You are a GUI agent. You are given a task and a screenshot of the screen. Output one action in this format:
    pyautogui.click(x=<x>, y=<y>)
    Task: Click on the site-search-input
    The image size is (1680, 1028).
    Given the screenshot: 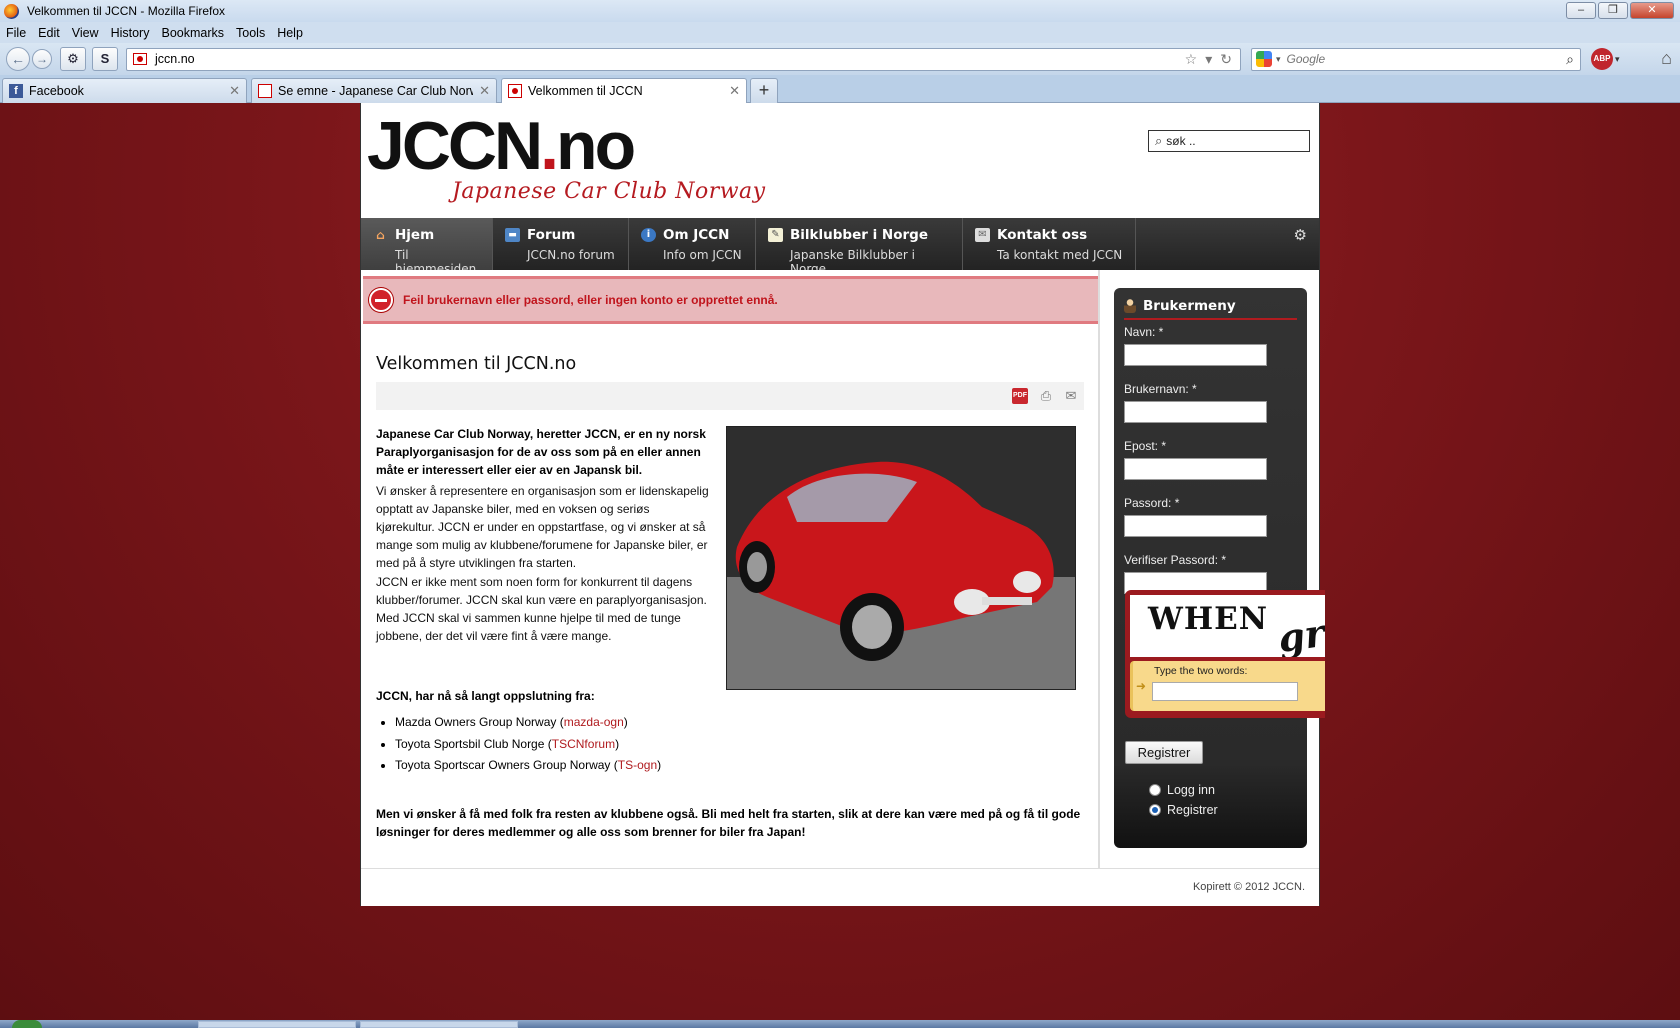 What is the action you would take?
    pyautogui.click(x=1231, y=141)
    